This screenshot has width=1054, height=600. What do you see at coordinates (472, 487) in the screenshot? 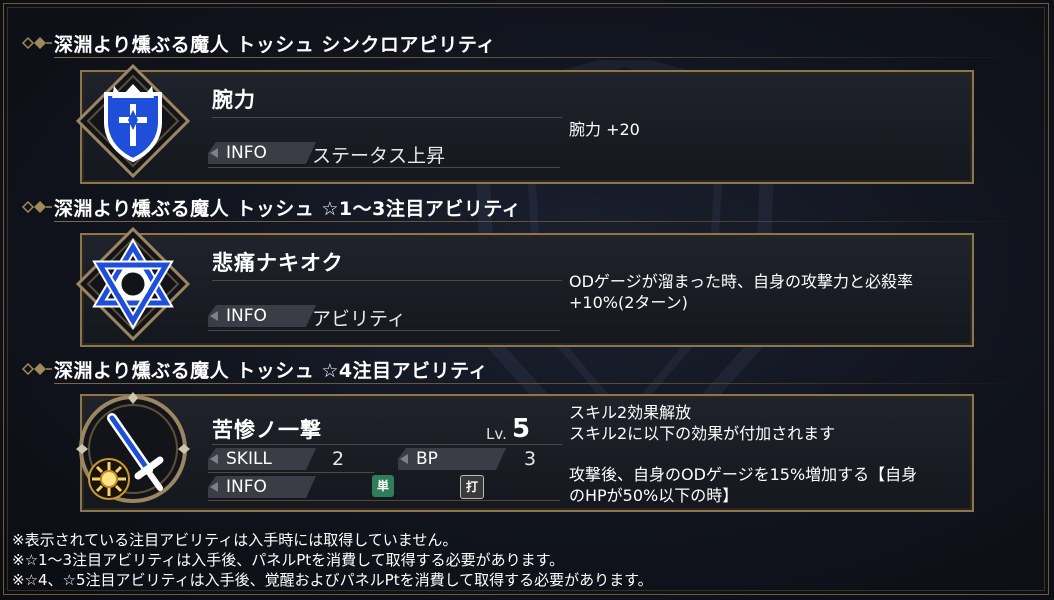
I see `blunt-attack-badge: 打` at bounding box center [472, 487].